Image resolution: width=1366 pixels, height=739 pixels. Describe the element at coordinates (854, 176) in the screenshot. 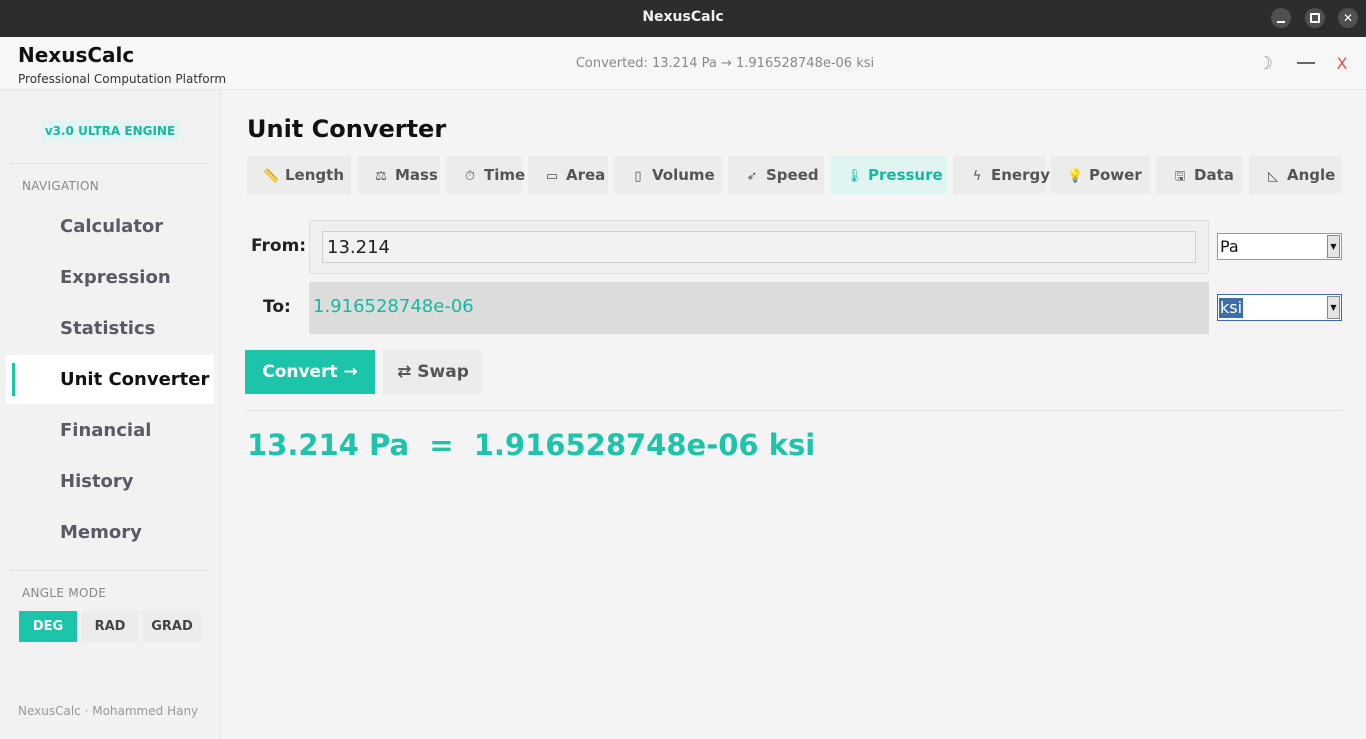

I see `thermometer-icon: 🌡` at that location.